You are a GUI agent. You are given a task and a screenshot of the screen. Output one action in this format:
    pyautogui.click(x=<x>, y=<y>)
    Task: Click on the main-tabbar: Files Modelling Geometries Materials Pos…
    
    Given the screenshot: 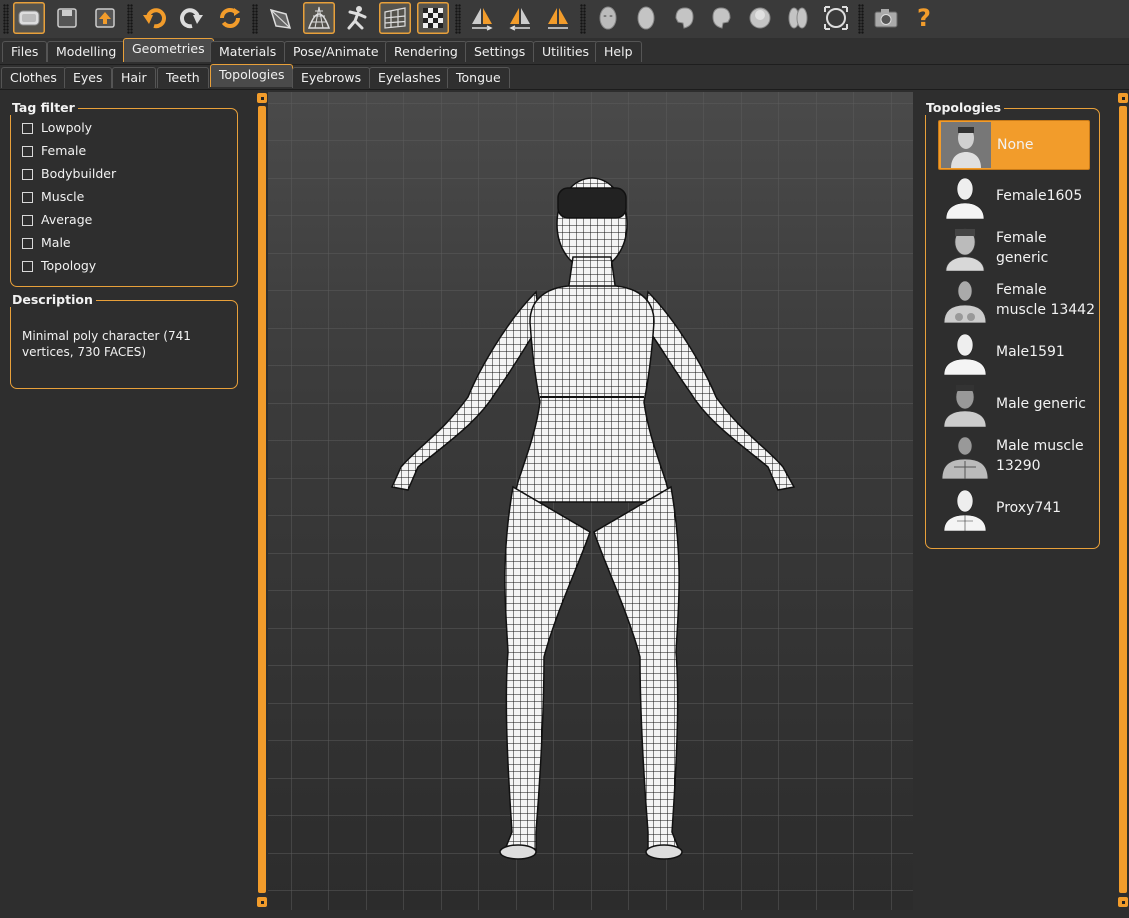 What is the action you would take?
    pyautogui.click(x=564, y=51)
    